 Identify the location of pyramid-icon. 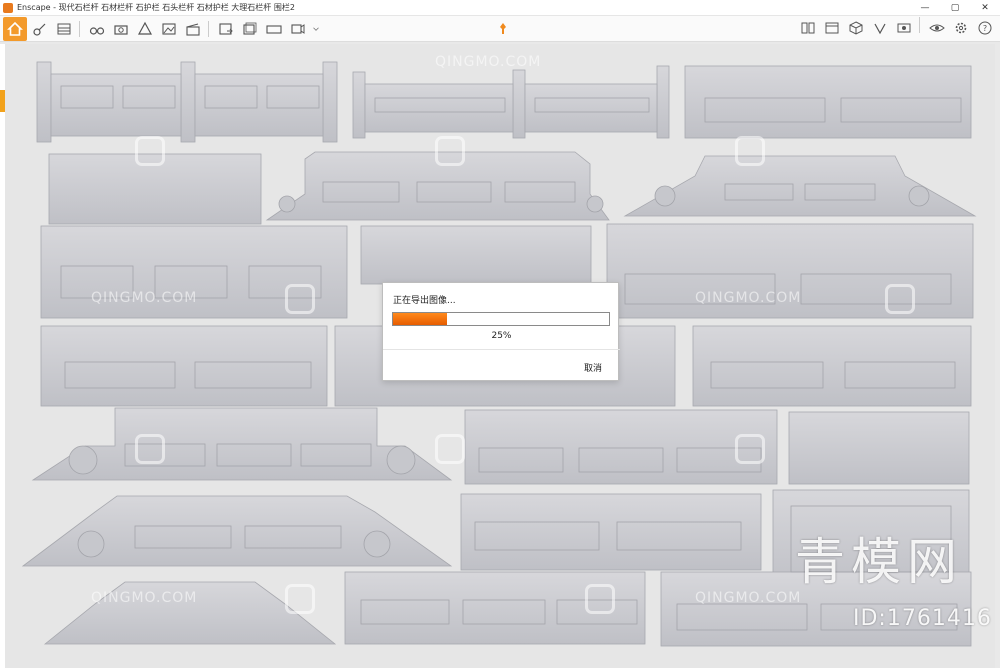
(145, 29).